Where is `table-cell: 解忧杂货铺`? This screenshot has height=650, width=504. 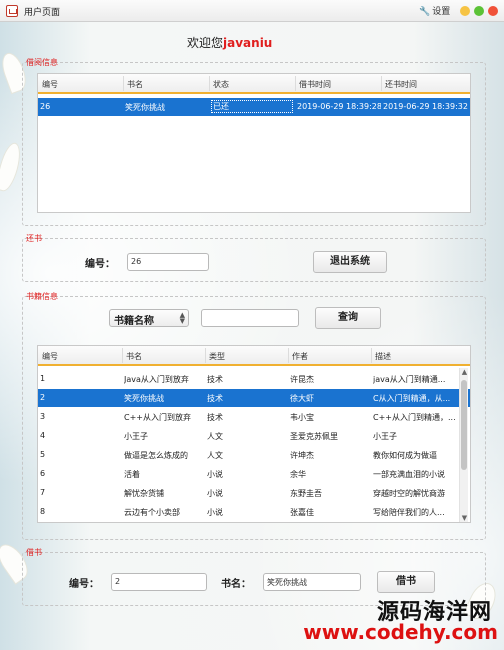 table-cell: 解忧杂货铺 is located at coordinates (144, 493).